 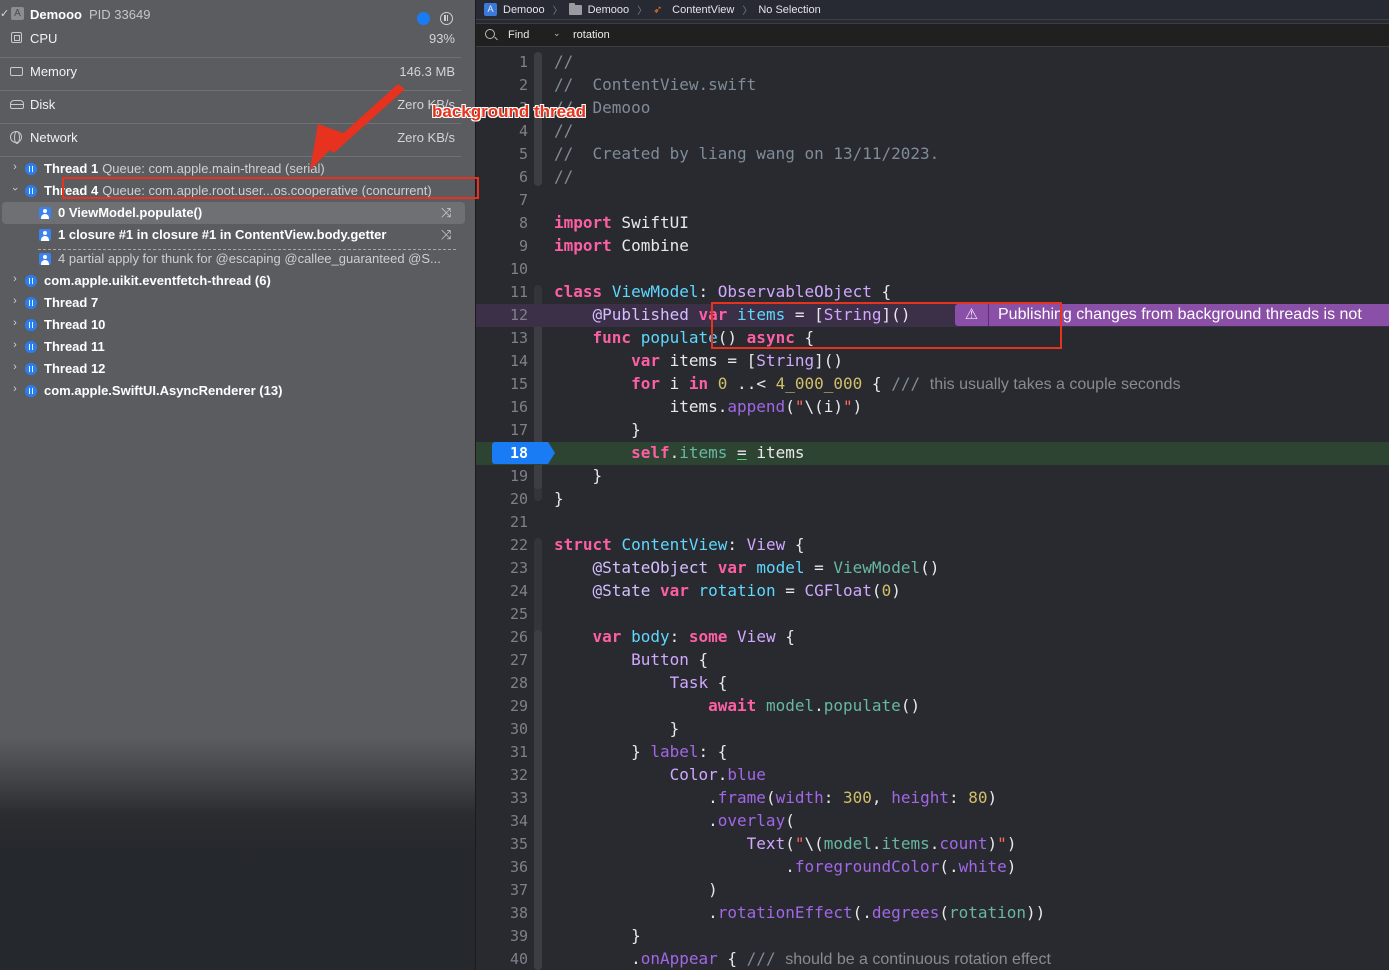 What do you see at coordinates (718, 452) in the screenshot?
I see `code-text: self.items = items` at bounding box center [718, 452].